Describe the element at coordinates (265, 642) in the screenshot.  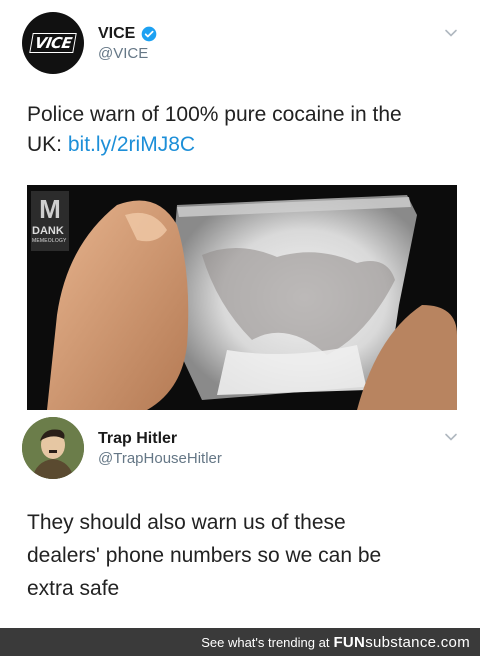
I see `footer-prefix: See what's trending at` at that location.